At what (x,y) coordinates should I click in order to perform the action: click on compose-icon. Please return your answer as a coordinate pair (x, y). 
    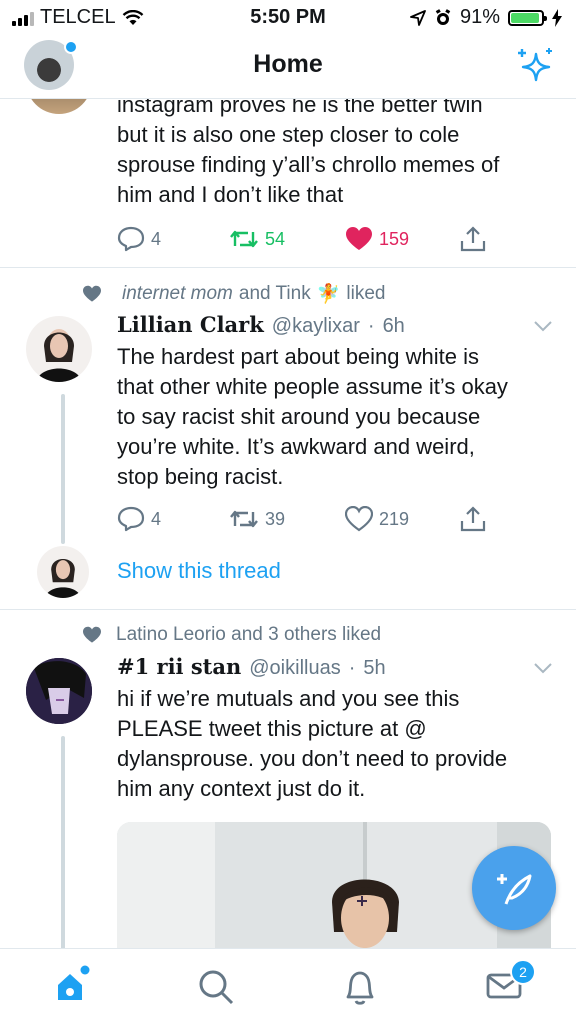
    Looking at the image, I should click on (514, 889).